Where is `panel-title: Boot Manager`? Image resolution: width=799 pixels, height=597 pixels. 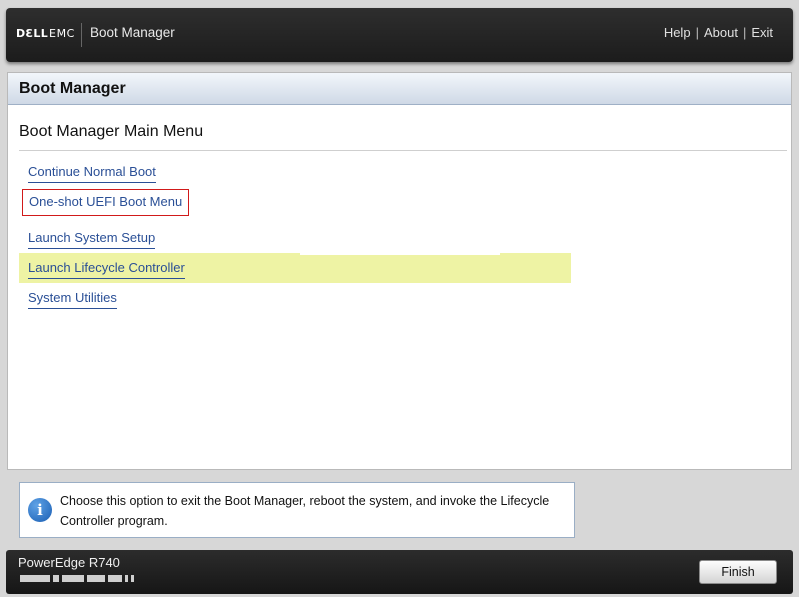
panel-title: Boot Manager is located at coordinates (72, 88).